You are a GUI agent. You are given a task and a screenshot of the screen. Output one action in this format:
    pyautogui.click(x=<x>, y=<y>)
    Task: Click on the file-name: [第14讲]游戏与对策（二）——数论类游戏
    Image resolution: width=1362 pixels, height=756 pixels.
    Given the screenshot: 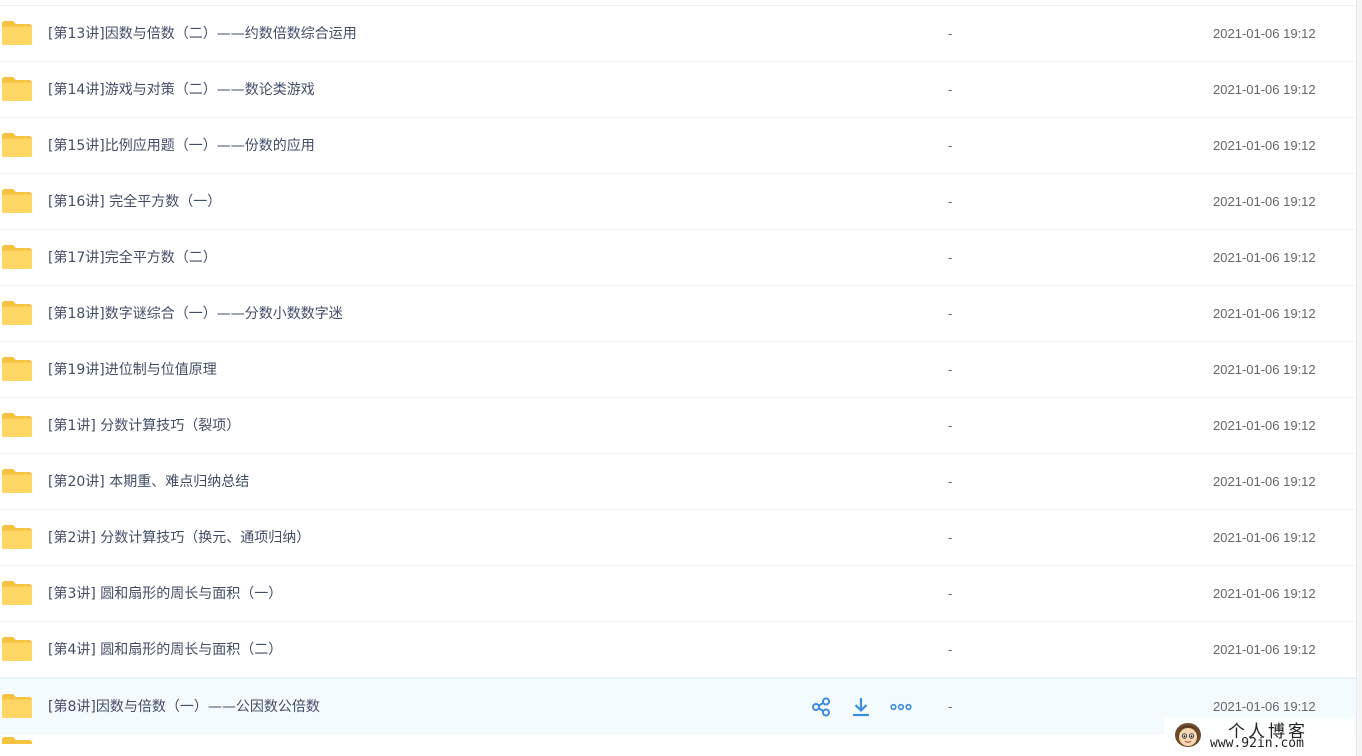 What is the action you would take?
    pyautogui.click(x=181, y=90)
    